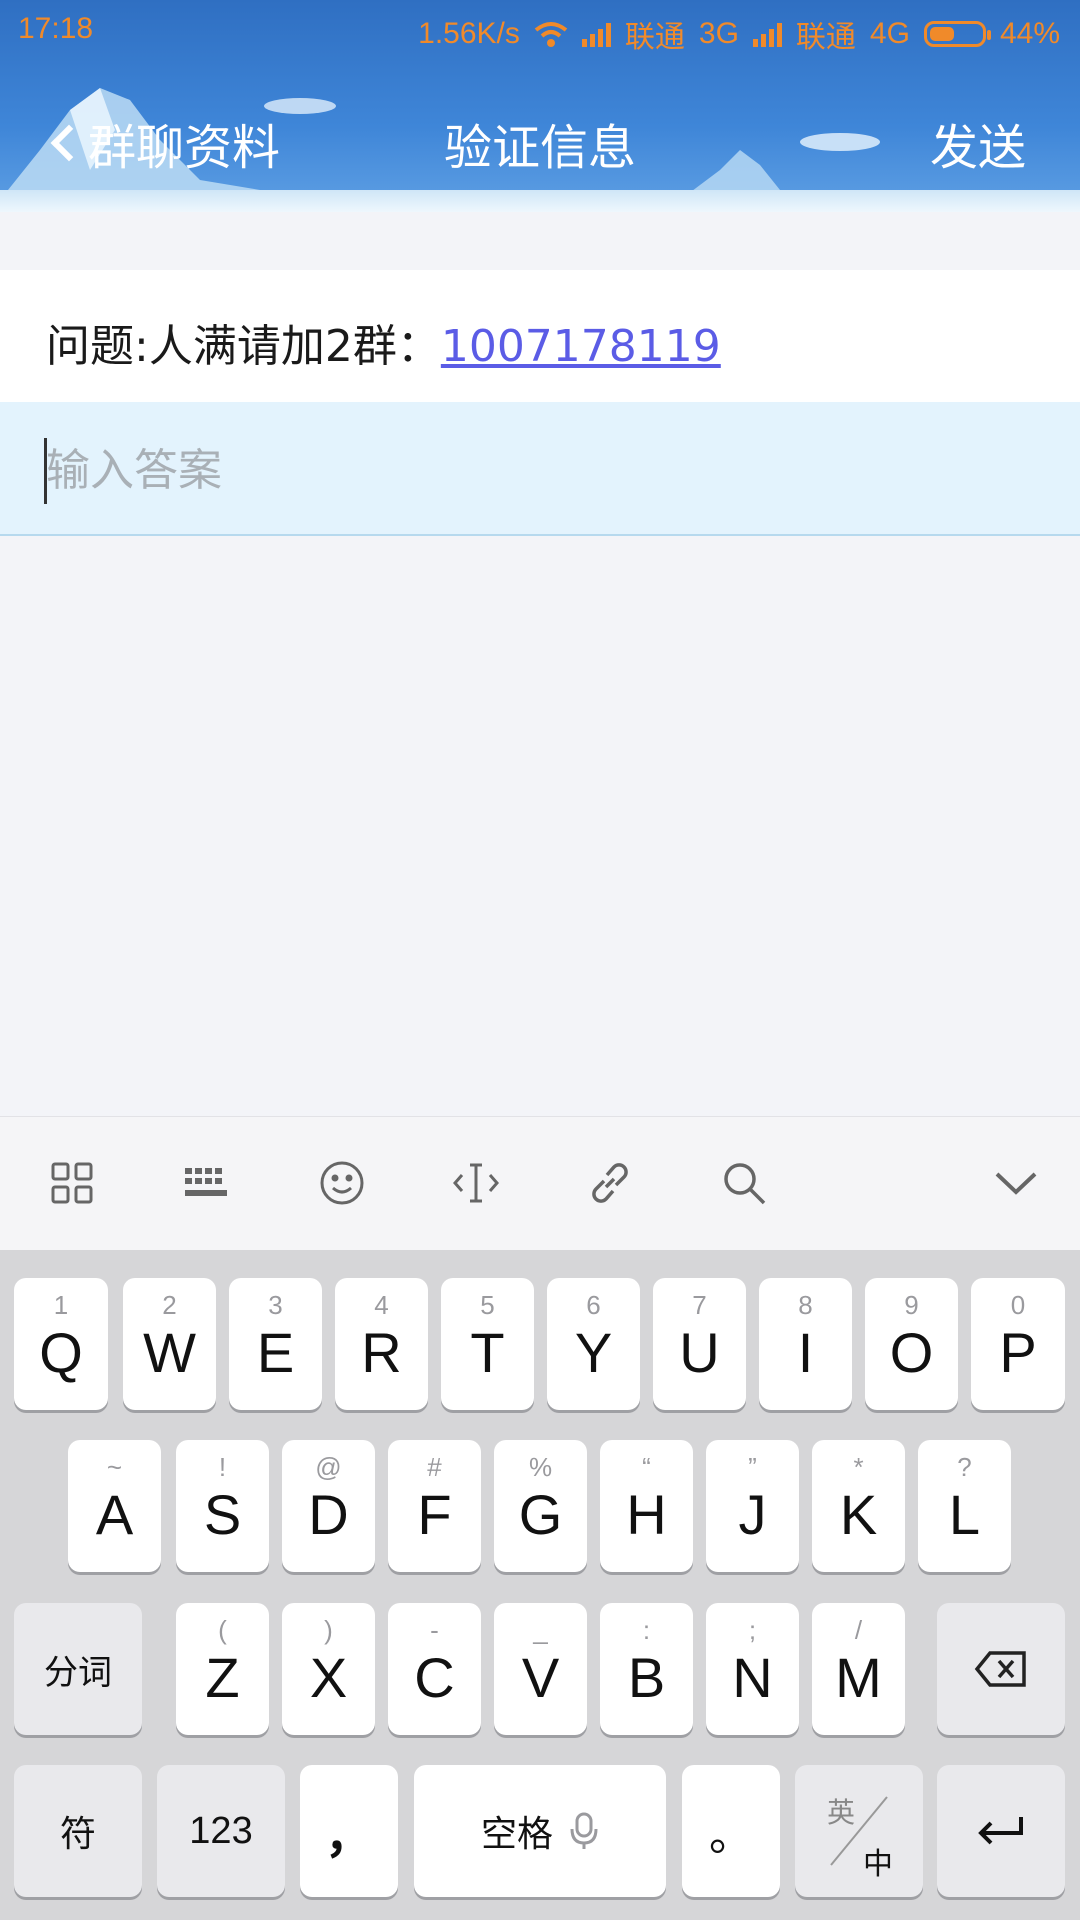 This screenshot has height=1920, width=1080. Describe the element at coordinates (222, 1506) in the screenshot. I see `key-s: ! S` at that location.